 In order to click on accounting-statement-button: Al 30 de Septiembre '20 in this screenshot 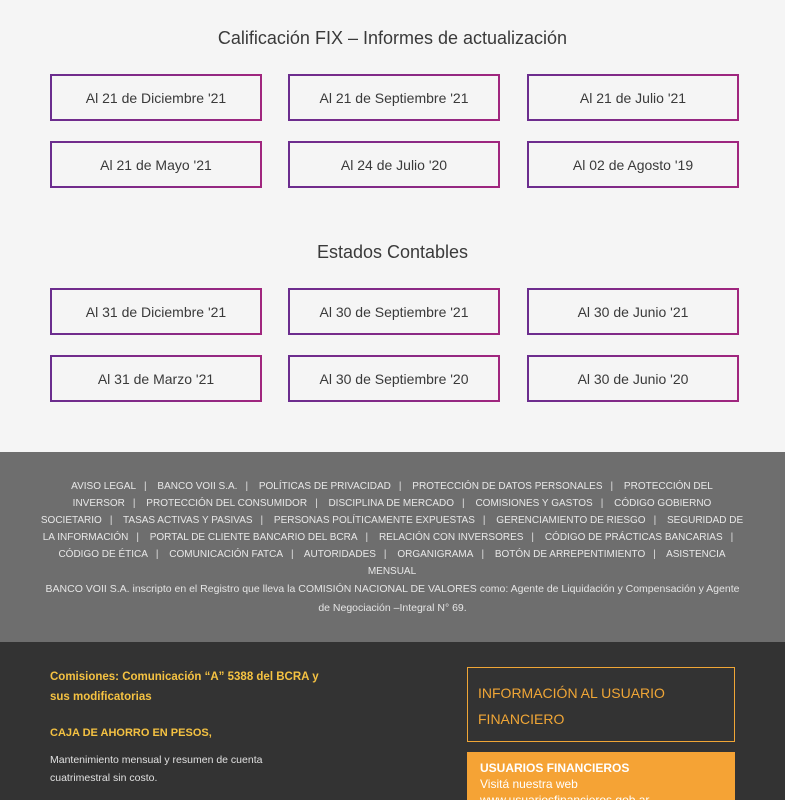, I will do `click(394, 378)`.